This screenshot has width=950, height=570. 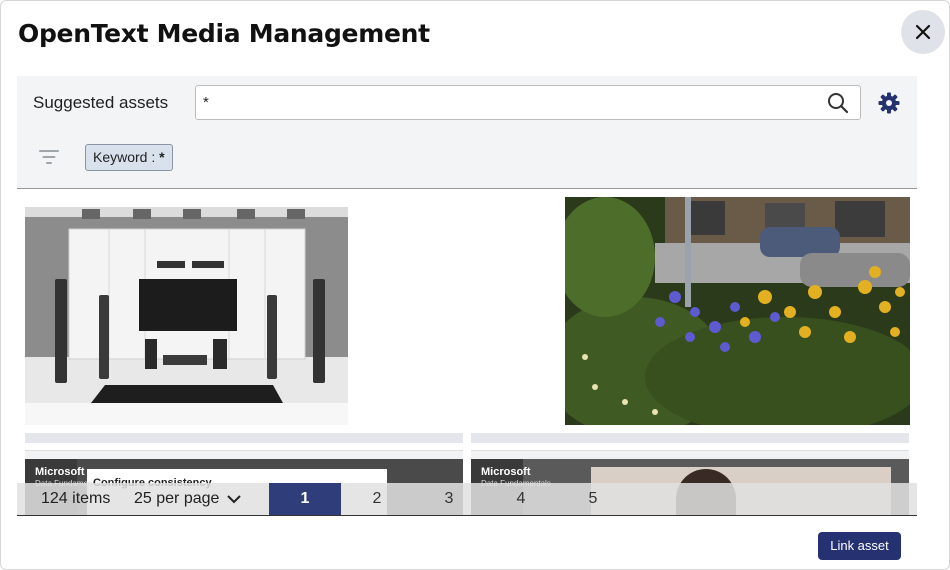 What do you see at coordinates (467, 515) in the screenshot?
I see `grid-bottom-border` at bounding box center [467, 515].